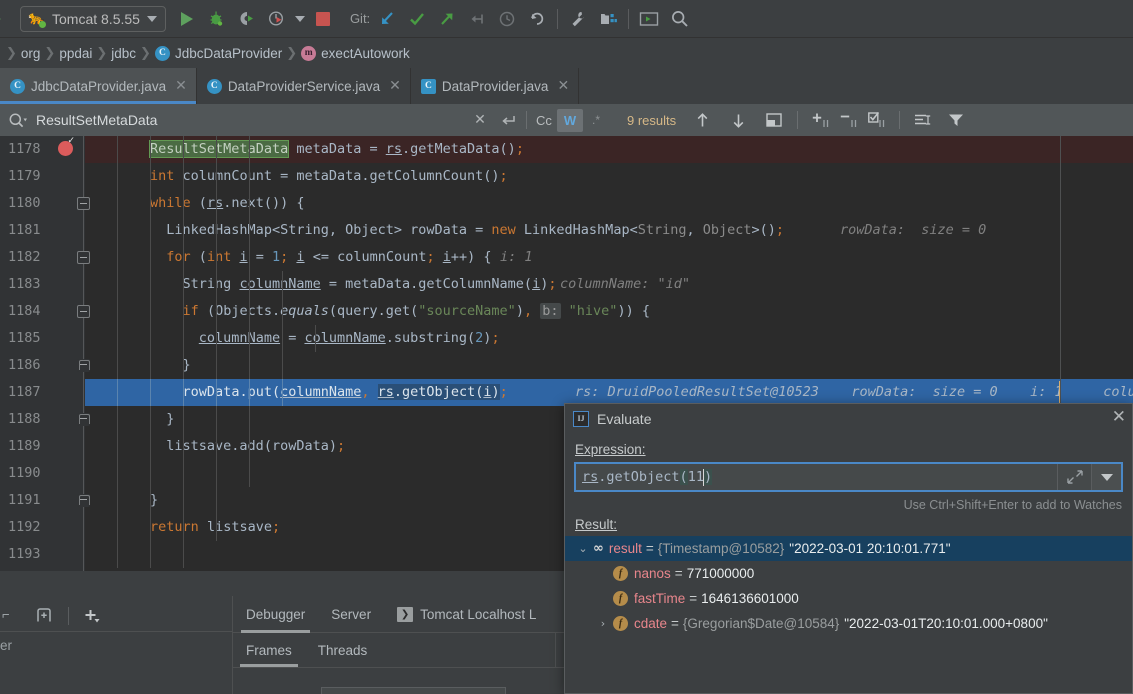 This screenshot has width=1133, height=694. I want to click on tab-dataproviderservice: C DataProviderService.java ✕, so click(304, 86).